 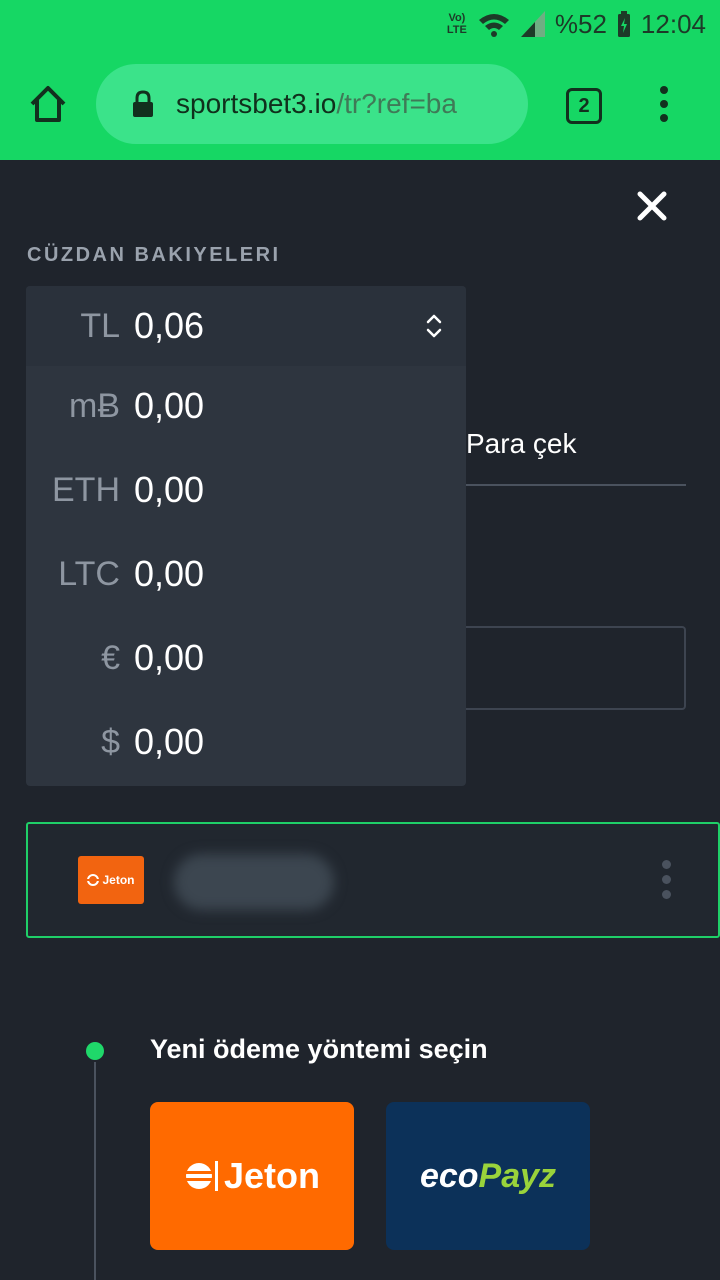 I want to click on currency-option: $ 0,00, so click(x=246, y=742).